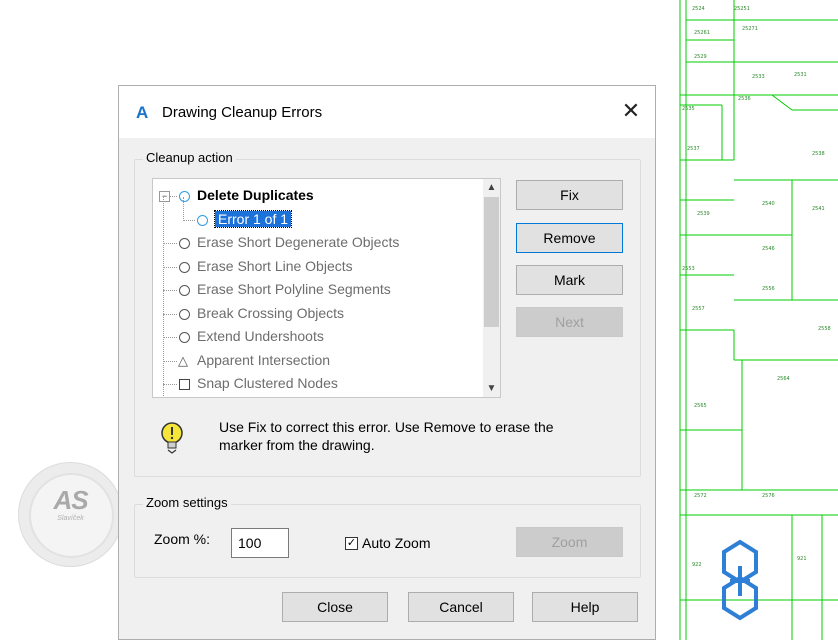 This screenshot has height=640, width=838. I want to click on tree-item: Erase Short Line Objects, so click(318, 267).